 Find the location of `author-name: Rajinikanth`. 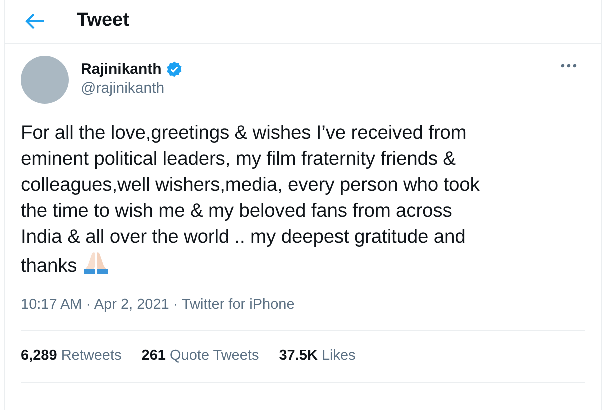

author-name: Rajinikanth is located at coordinates (121, 69).